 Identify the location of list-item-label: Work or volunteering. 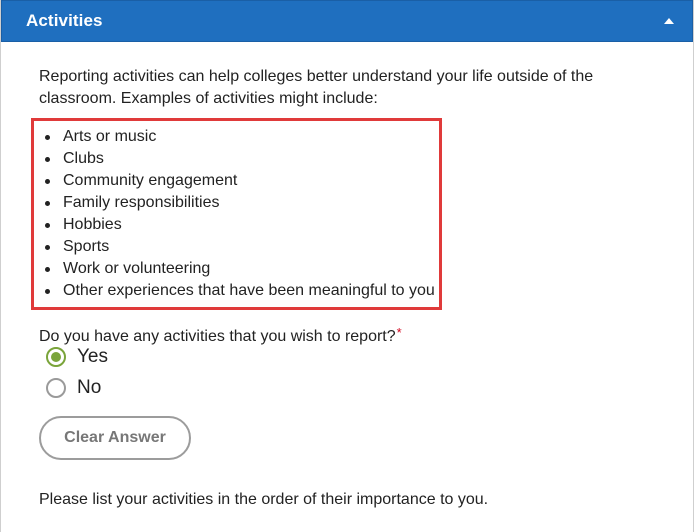
(137, 268).